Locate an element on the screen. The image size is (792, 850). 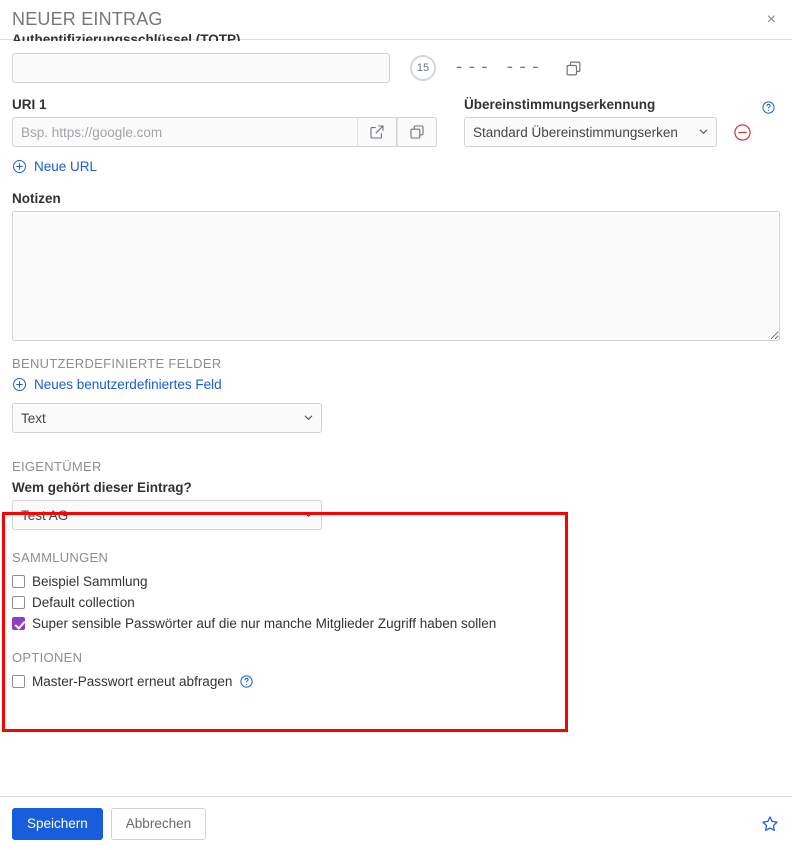
uri-input is located at coordinates (184, 132).